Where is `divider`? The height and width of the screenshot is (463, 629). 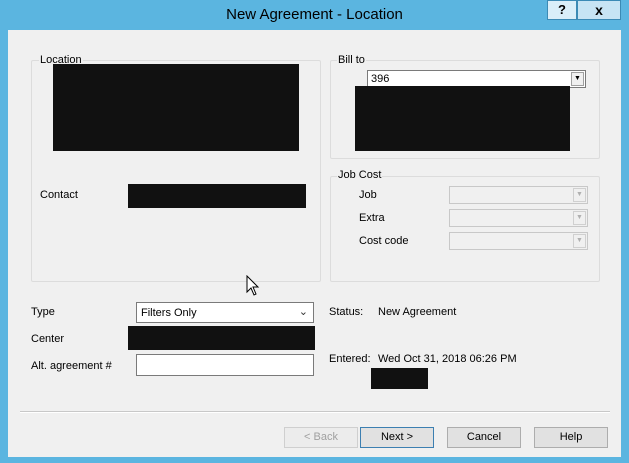
divider is located at coordinates (315, 412).